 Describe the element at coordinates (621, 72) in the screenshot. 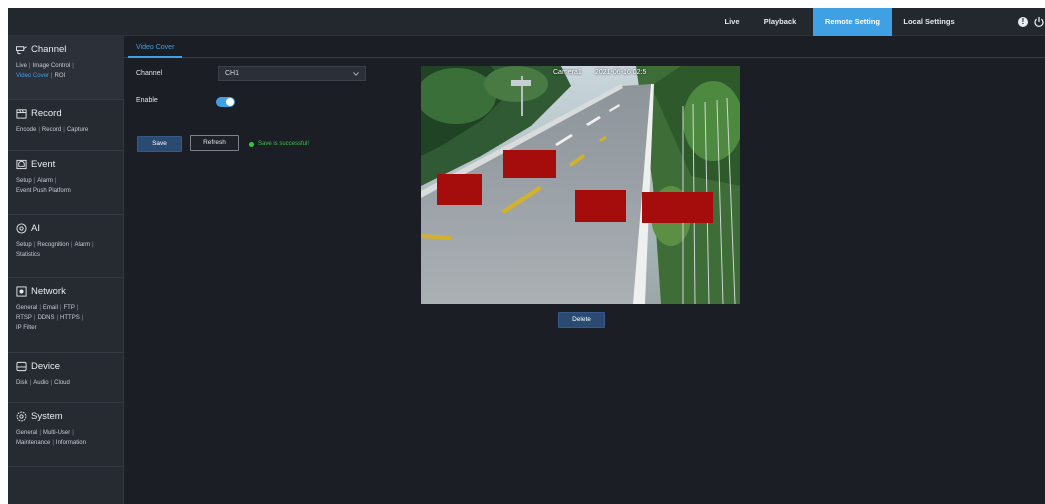

I see `timestamp-overlay: 2021-06-16 02:5` at that location.